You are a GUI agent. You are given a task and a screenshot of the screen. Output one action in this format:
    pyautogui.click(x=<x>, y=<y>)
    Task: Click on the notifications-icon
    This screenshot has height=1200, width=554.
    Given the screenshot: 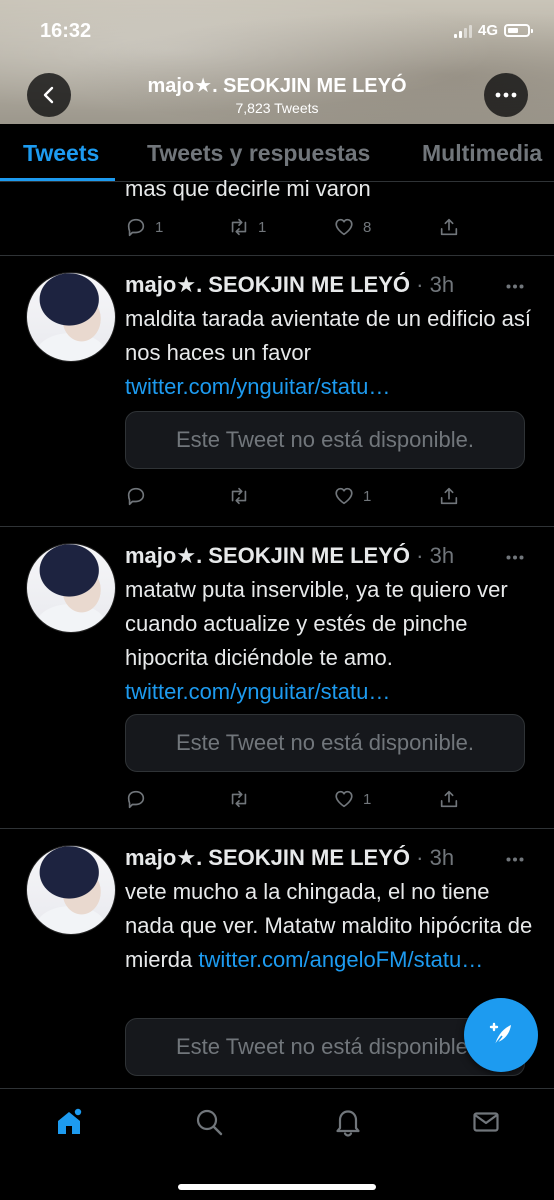 What is the action you would take?
    pyautogui.click(x=348, y=1122)
    